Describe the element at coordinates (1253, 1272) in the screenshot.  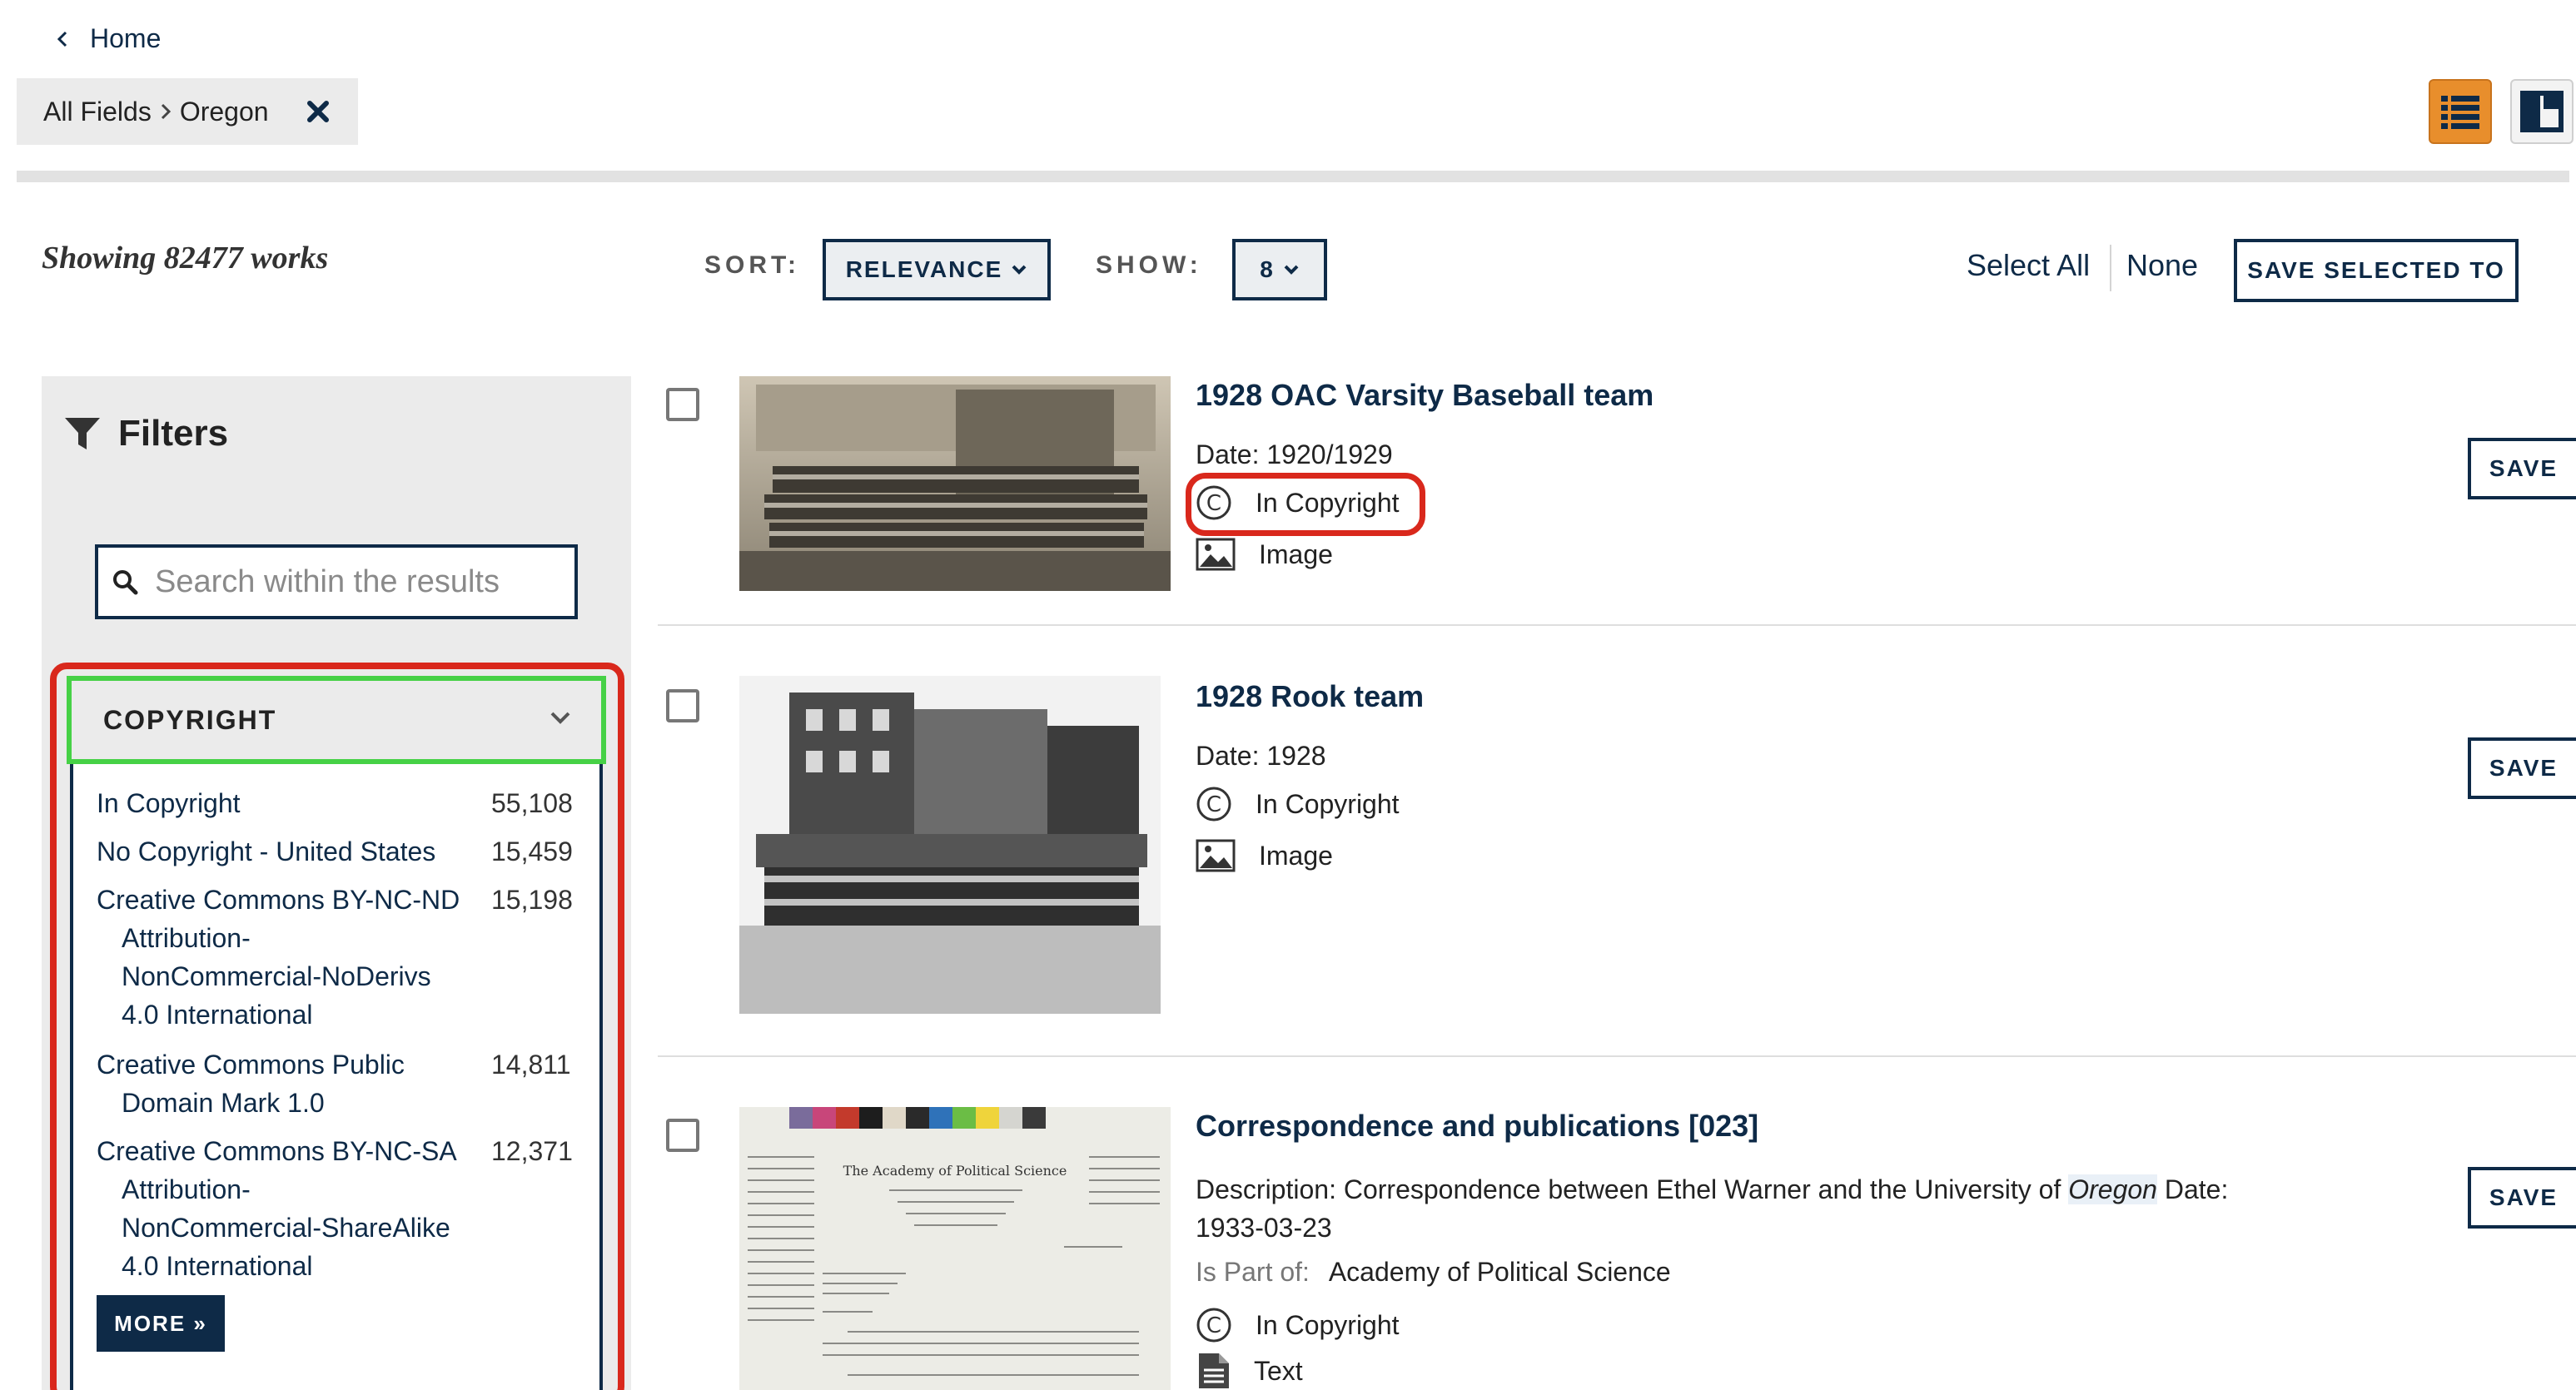
I see `part-of-label: Is Part of:` at that location.